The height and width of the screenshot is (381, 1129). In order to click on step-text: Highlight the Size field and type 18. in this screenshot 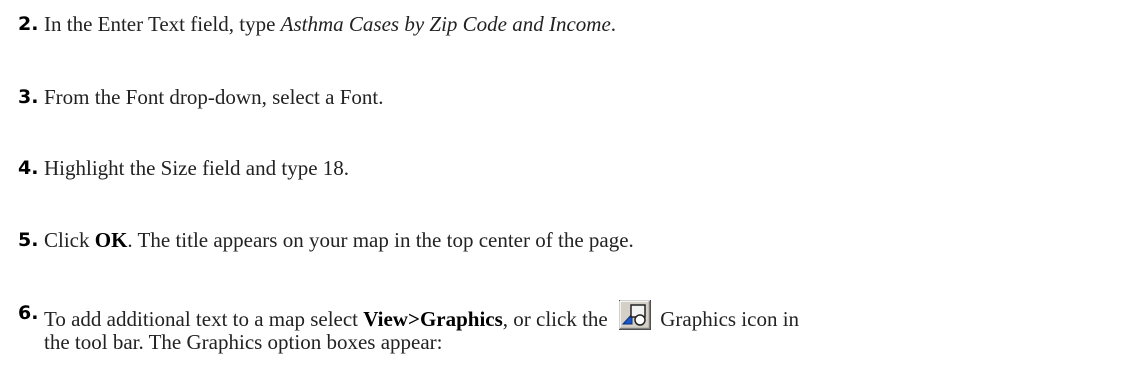, I will do `click(197, 168)`.